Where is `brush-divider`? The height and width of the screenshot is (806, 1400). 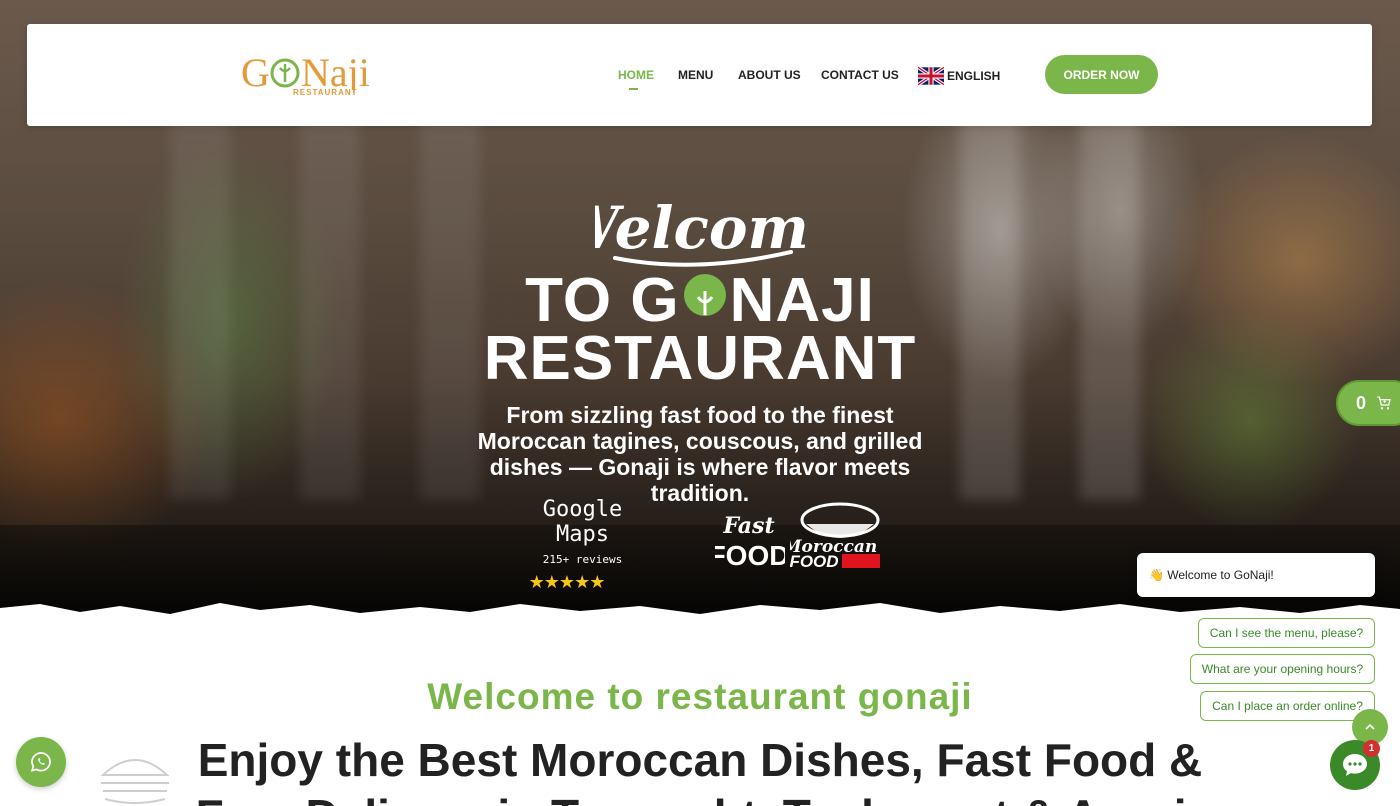
brush-divider is located at coordinates (700, 625).